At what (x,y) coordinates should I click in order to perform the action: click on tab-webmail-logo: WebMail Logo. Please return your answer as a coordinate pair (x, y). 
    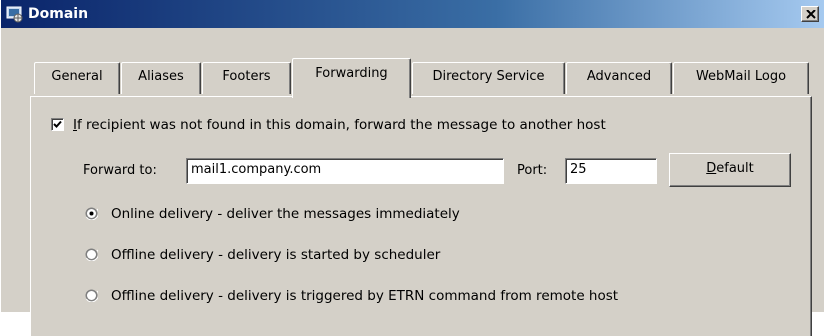
    Looking at the image, I should click on (741, 78).